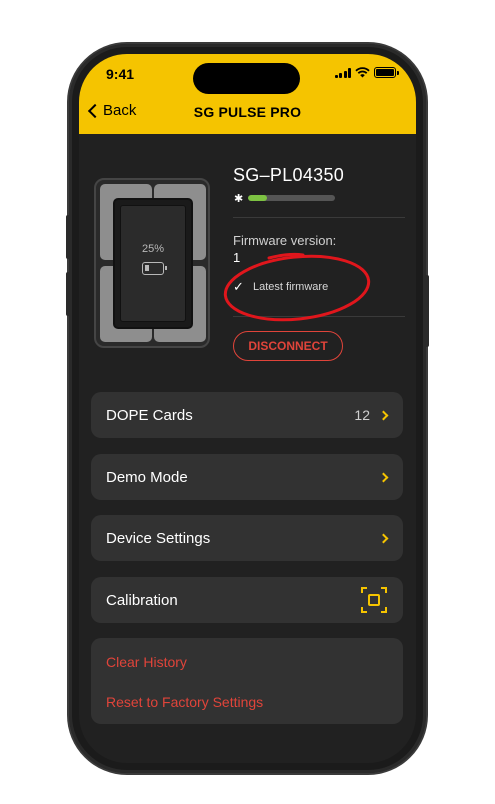 The height and width of the screenshot is (804, 495). I want to click on firmware-status: Latest firmware, so click(291, 287).